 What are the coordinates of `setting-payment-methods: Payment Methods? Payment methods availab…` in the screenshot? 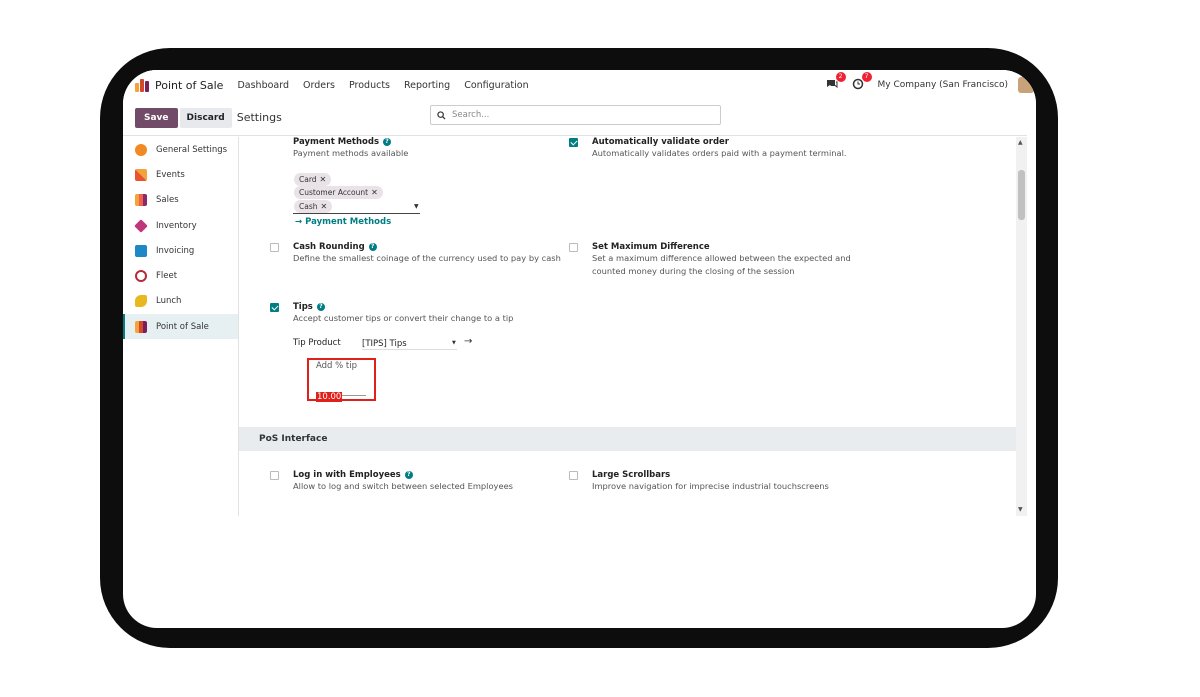 It's located at (423, 148).